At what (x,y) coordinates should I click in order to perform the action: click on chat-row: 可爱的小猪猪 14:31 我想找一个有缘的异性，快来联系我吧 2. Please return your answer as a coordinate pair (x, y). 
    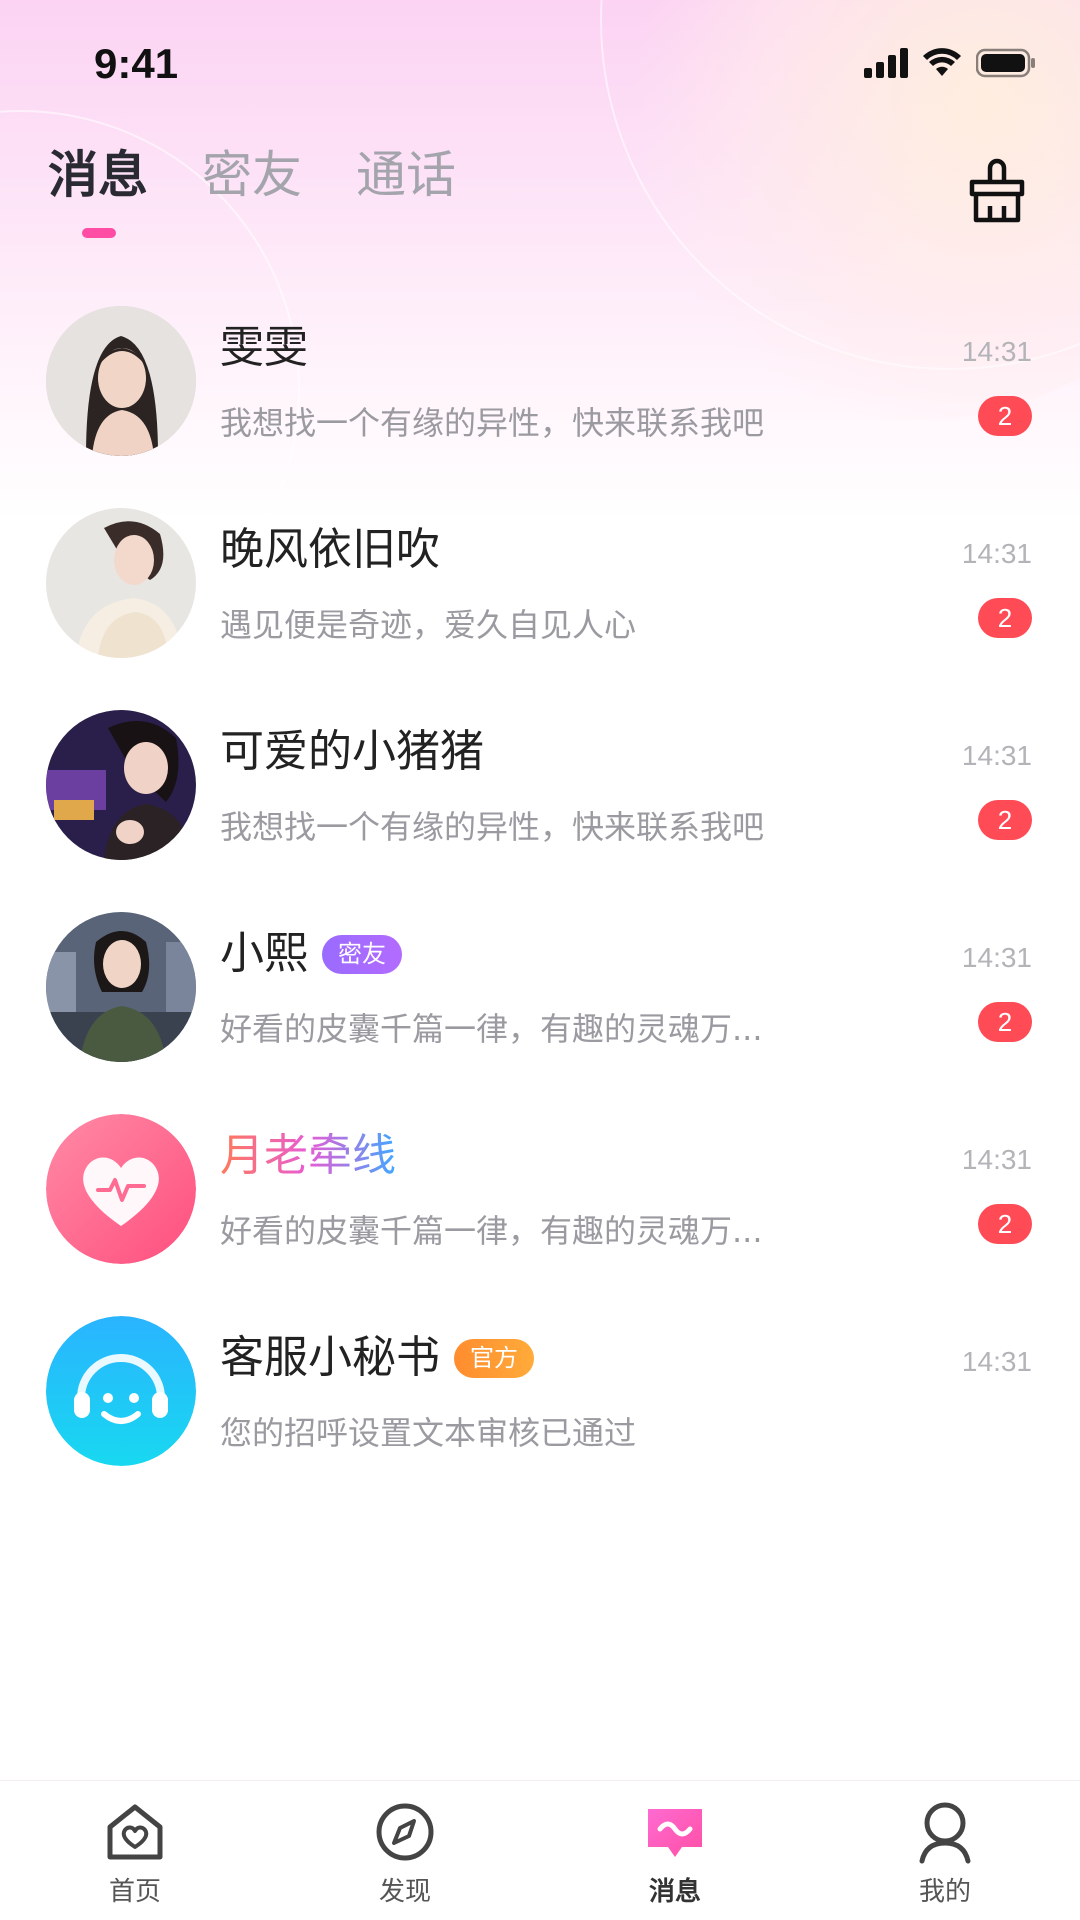
    Looking at the image, I should click on (540, 805).